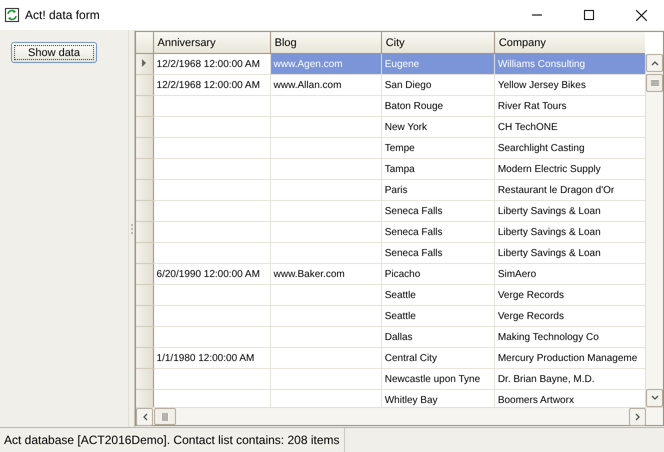  I want to click on table-row: Tampa Modern Electric Supply, so click(390, 169).